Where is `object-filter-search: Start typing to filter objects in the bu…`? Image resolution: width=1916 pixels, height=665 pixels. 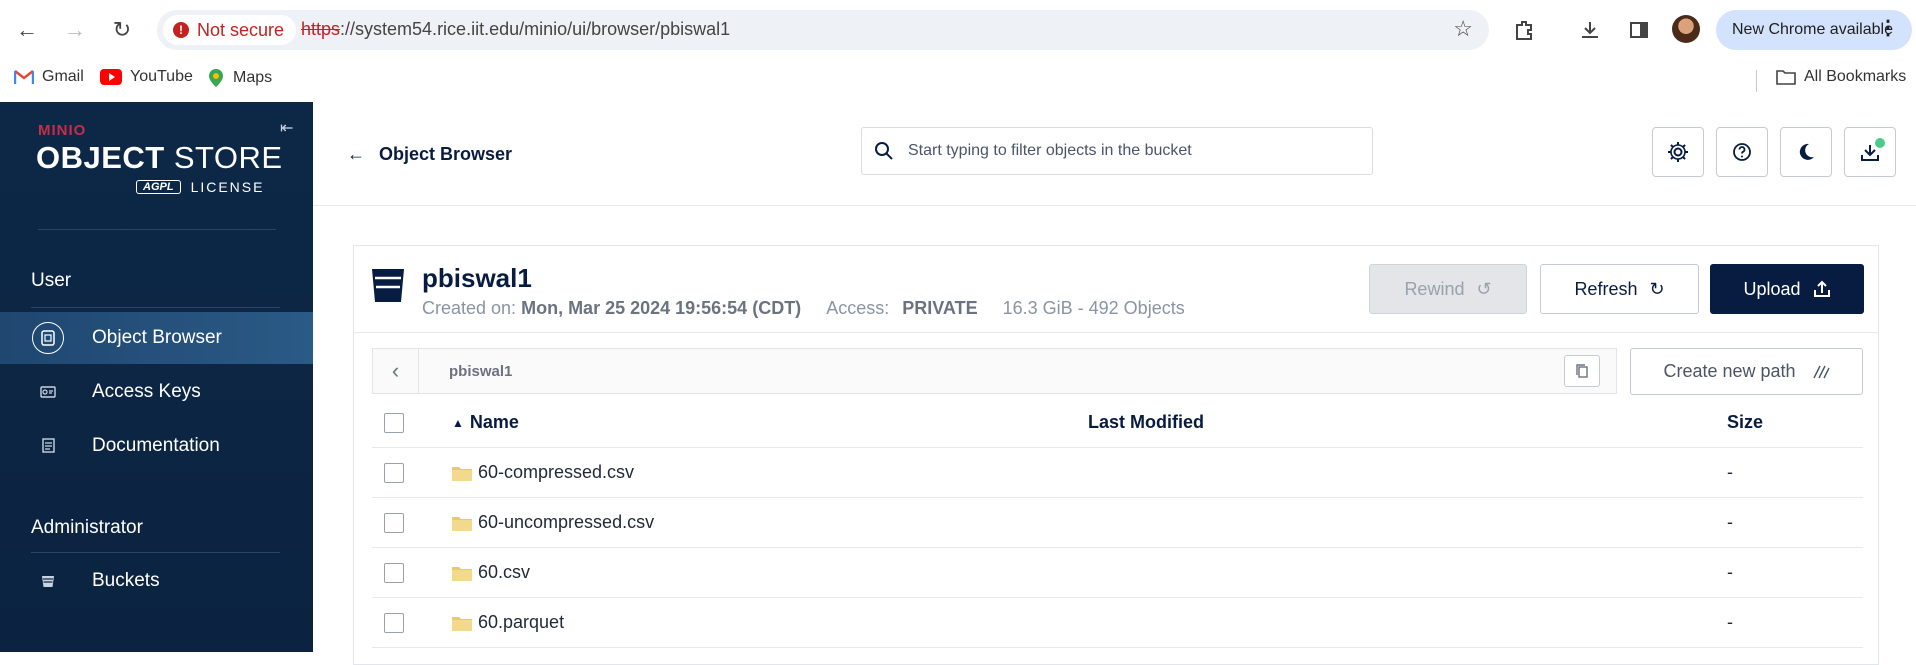 object-filter-search: Start typing to filter objects in the bu… is located at coordinates (1117, 151).